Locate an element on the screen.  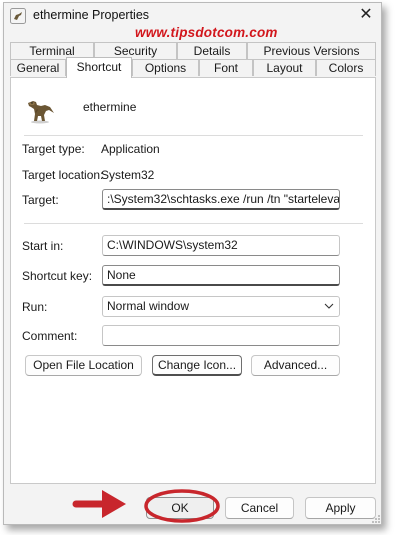
tab-previous-versions: Previous Versions is located at coordinates (311, 50).